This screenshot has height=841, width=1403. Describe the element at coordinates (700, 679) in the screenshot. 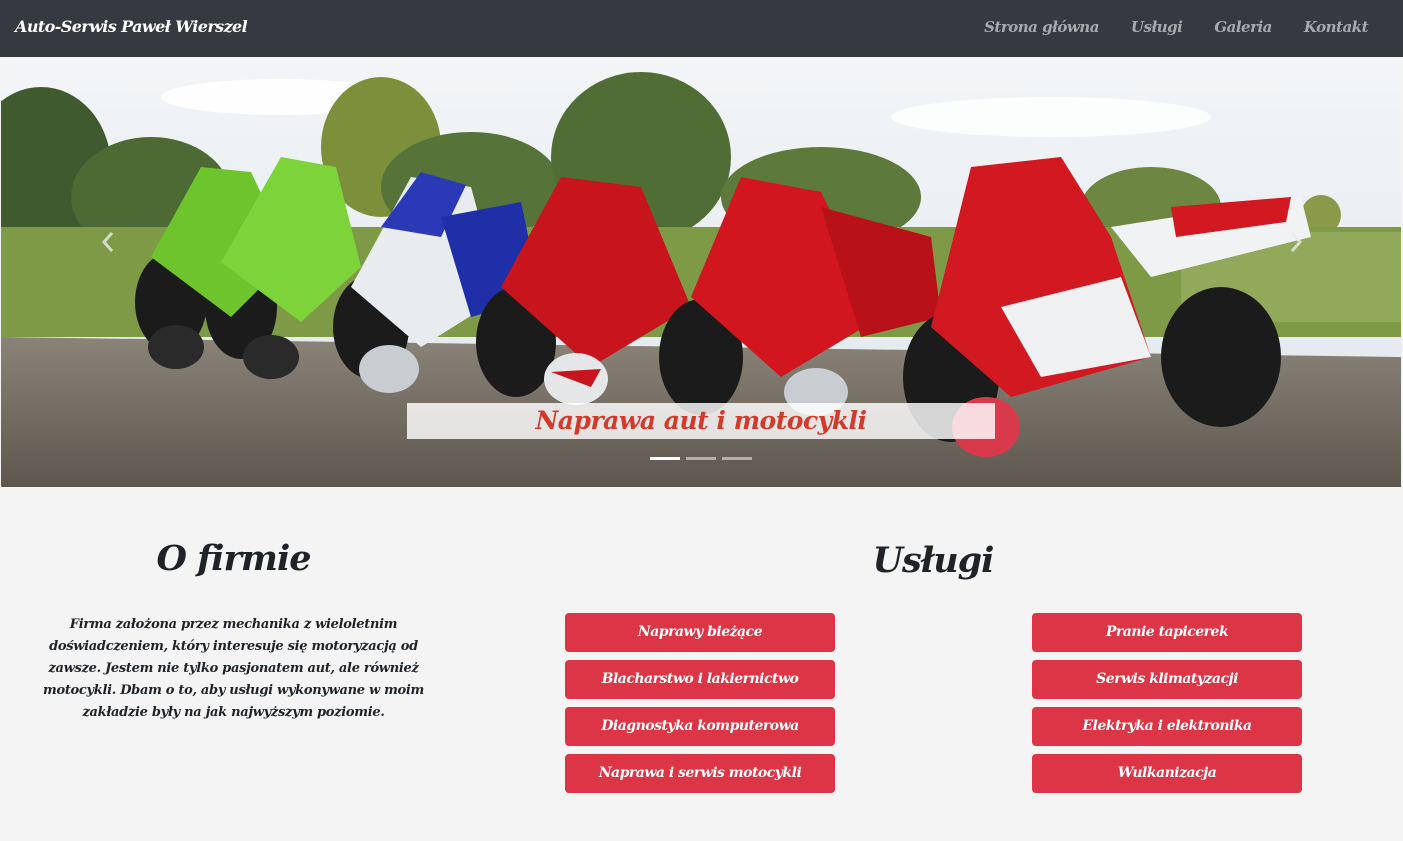

I see `service-button-blacharstwo: Blacharstwo i lakiernictwo` at that location.